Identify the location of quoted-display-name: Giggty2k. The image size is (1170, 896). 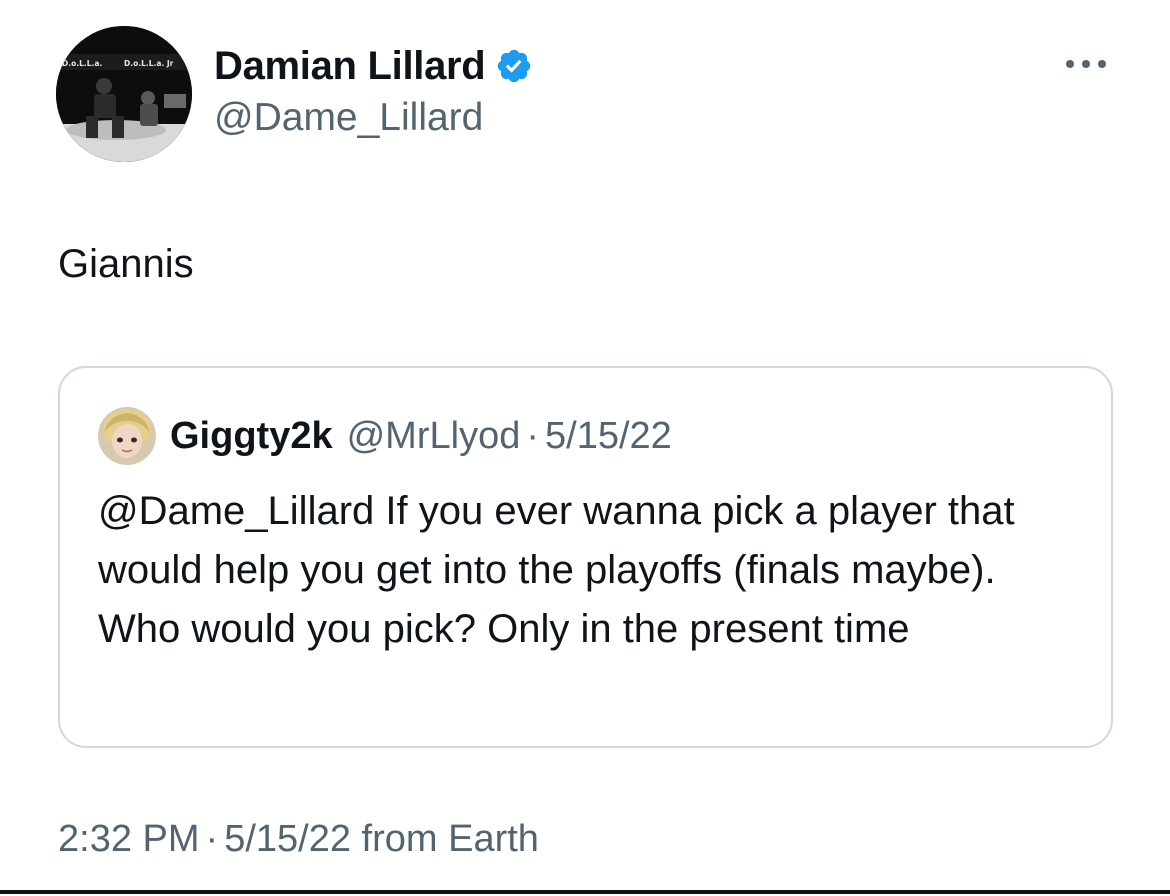
(251, 436).